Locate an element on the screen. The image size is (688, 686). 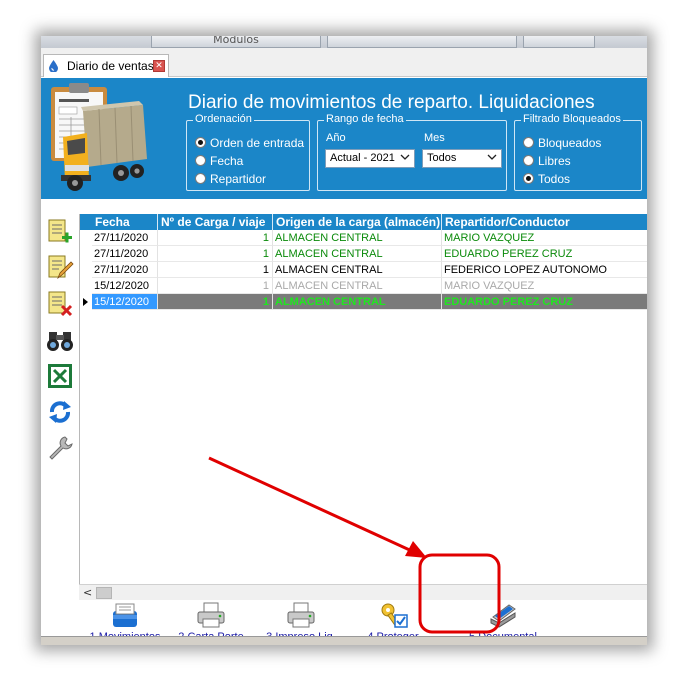
status-bar is located at coordinates (344, 640).